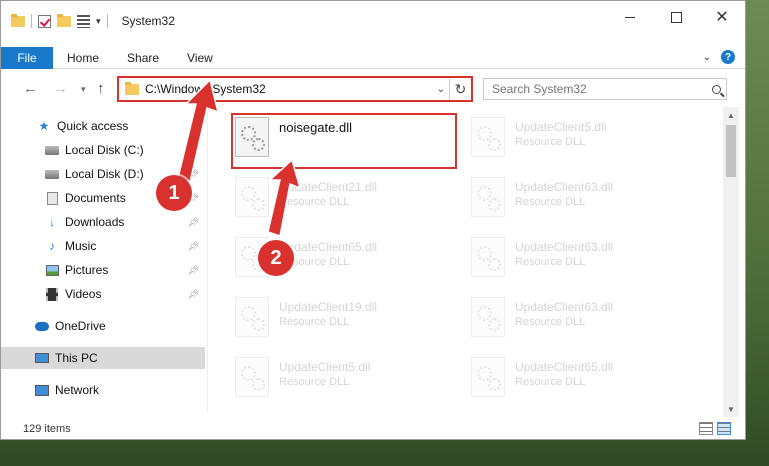  Describe the element at coordinates (103, 270) in the screenshot. I see `sidebar-item-pictures: Pictures 📌︎` at that location.